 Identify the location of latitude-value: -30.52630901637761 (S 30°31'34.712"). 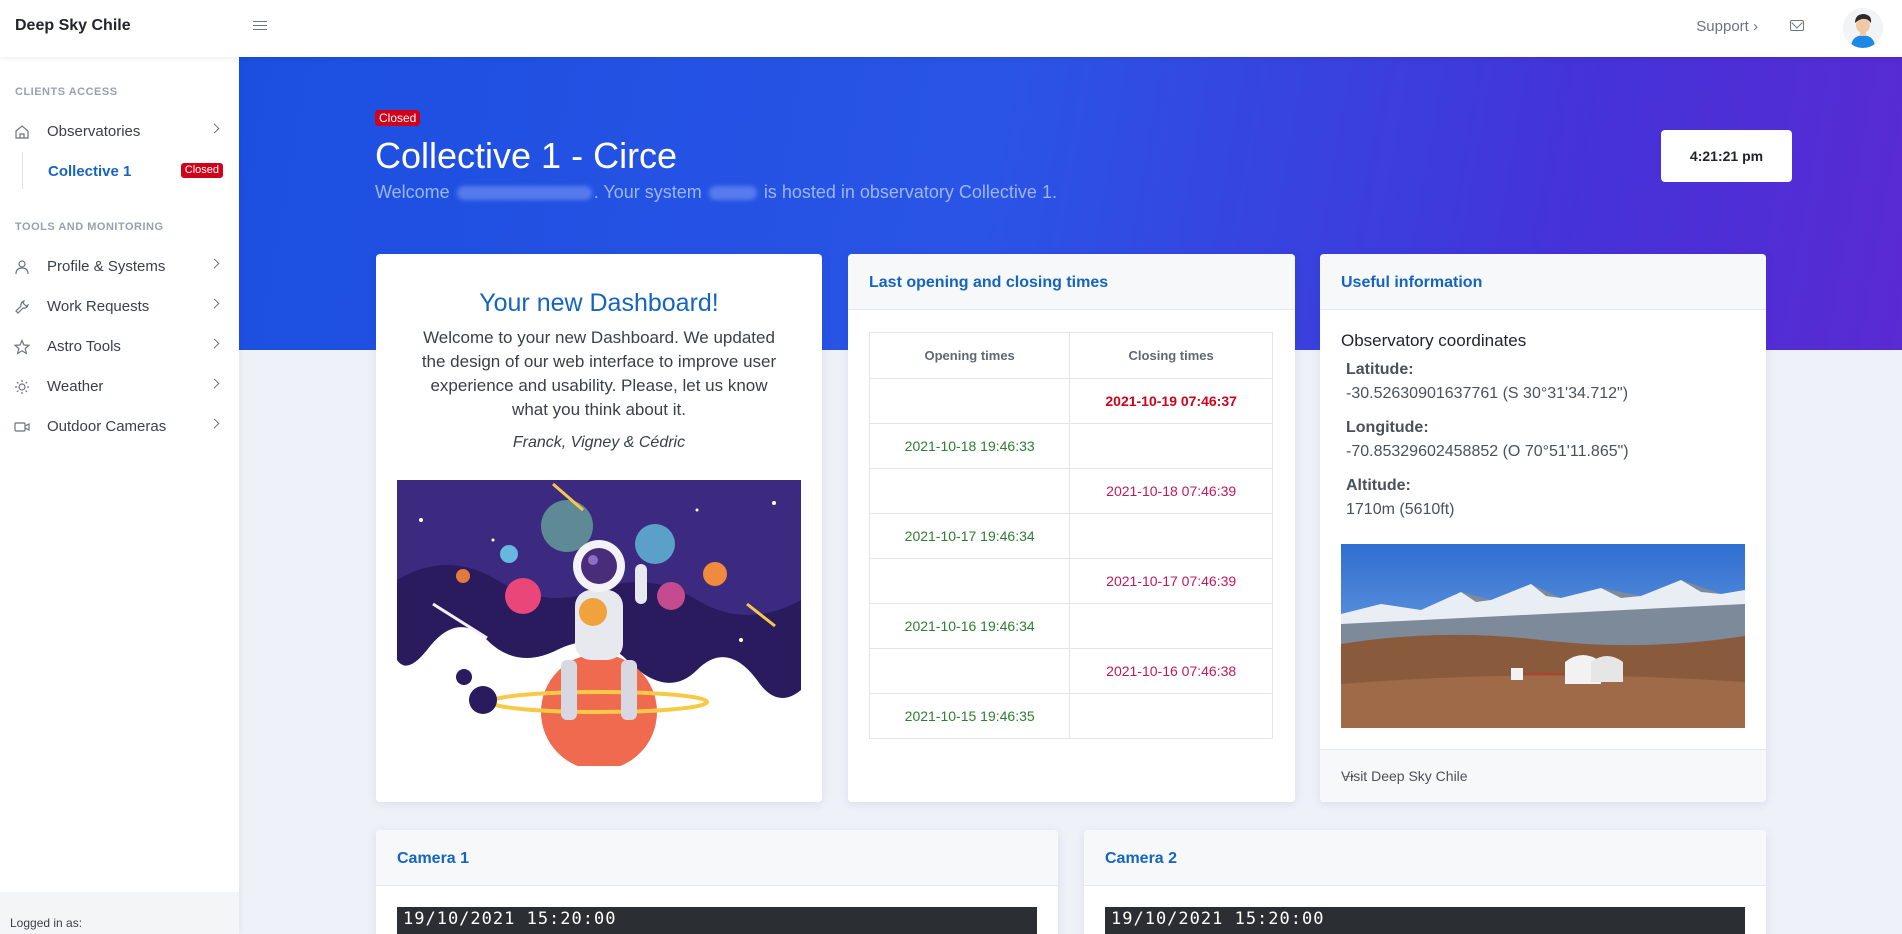
(1487, 393).